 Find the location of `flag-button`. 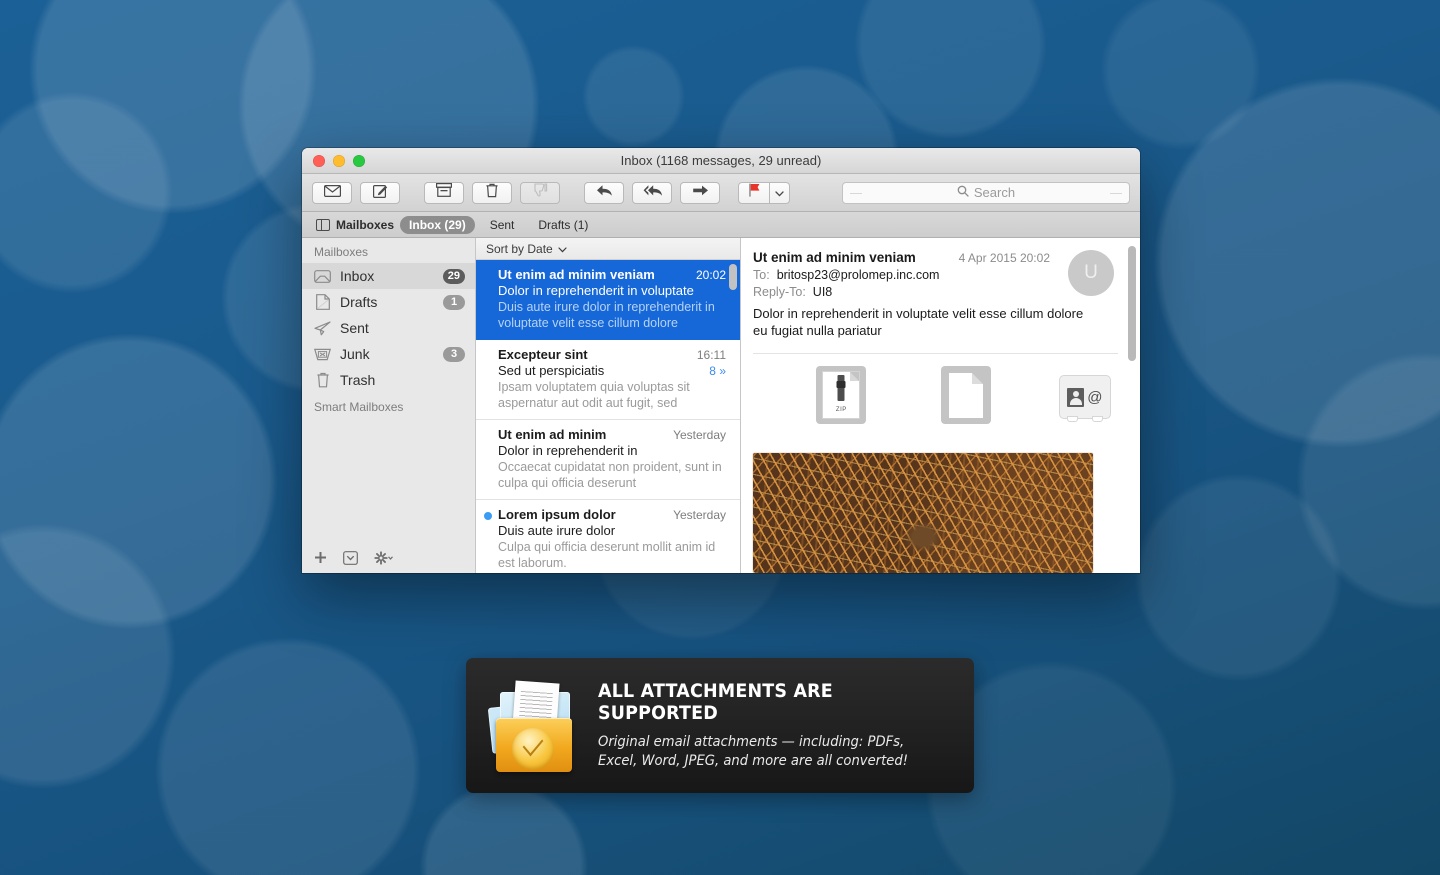

flag-button is located at coordinates (754, 192).